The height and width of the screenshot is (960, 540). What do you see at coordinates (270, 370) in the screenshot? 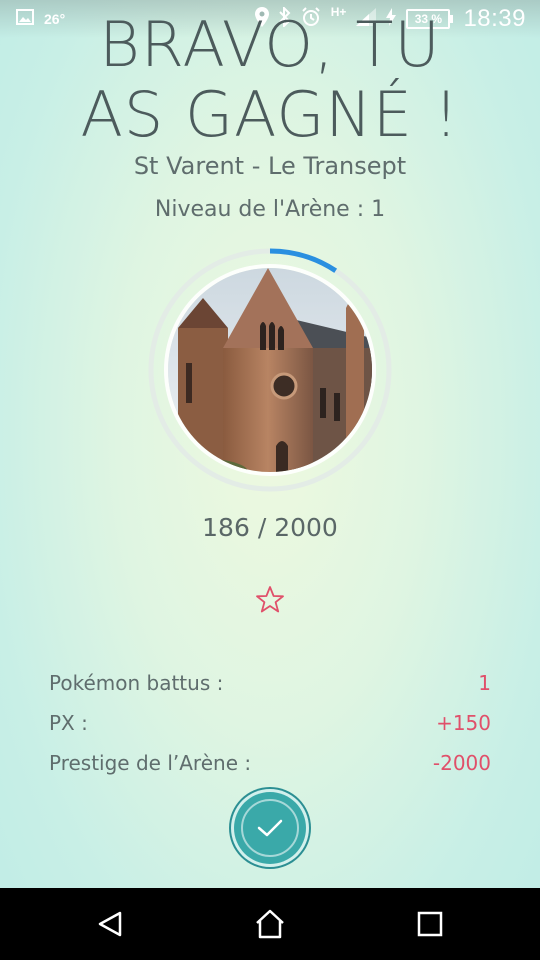
I see `gym-photo` at bounding box center [270, 370].